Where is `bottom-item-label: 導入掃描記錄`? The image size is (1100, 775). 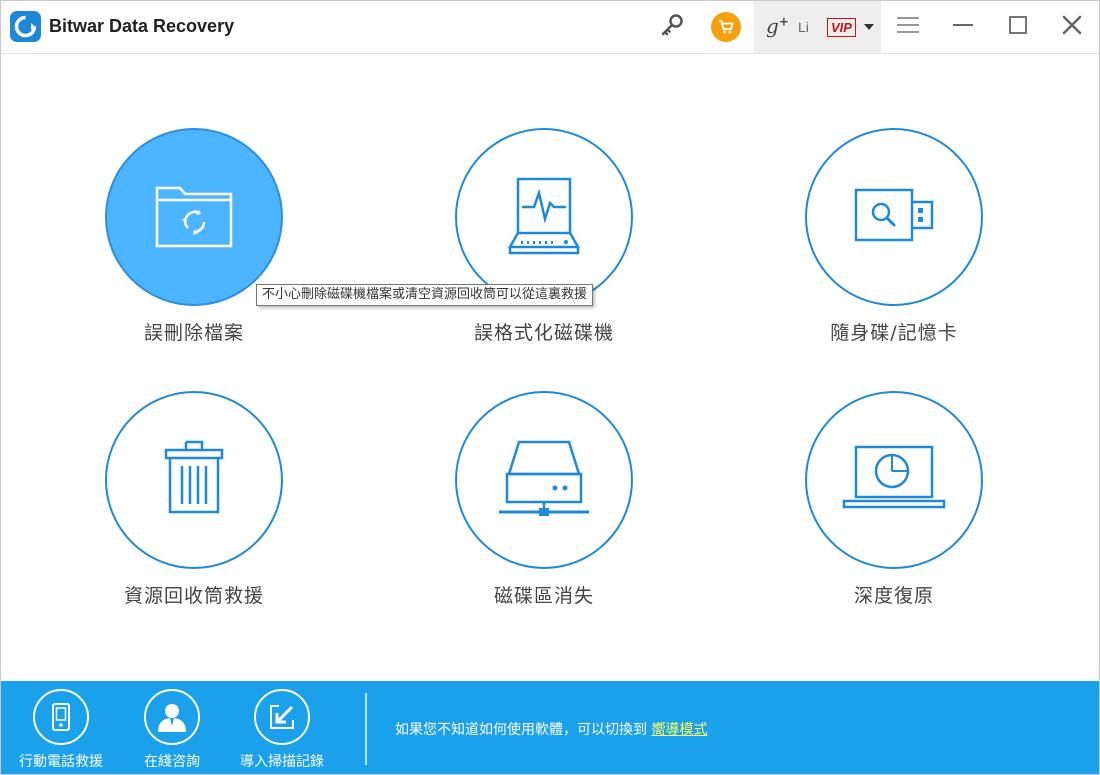 bottom-item-label: 導入掃描記錄 is located at coordinates (282, 762).